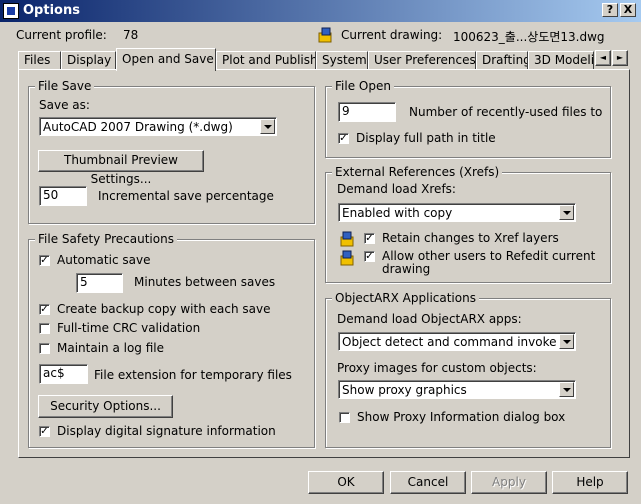  I want to click on file-save-title: File Save, so click(65, 86).